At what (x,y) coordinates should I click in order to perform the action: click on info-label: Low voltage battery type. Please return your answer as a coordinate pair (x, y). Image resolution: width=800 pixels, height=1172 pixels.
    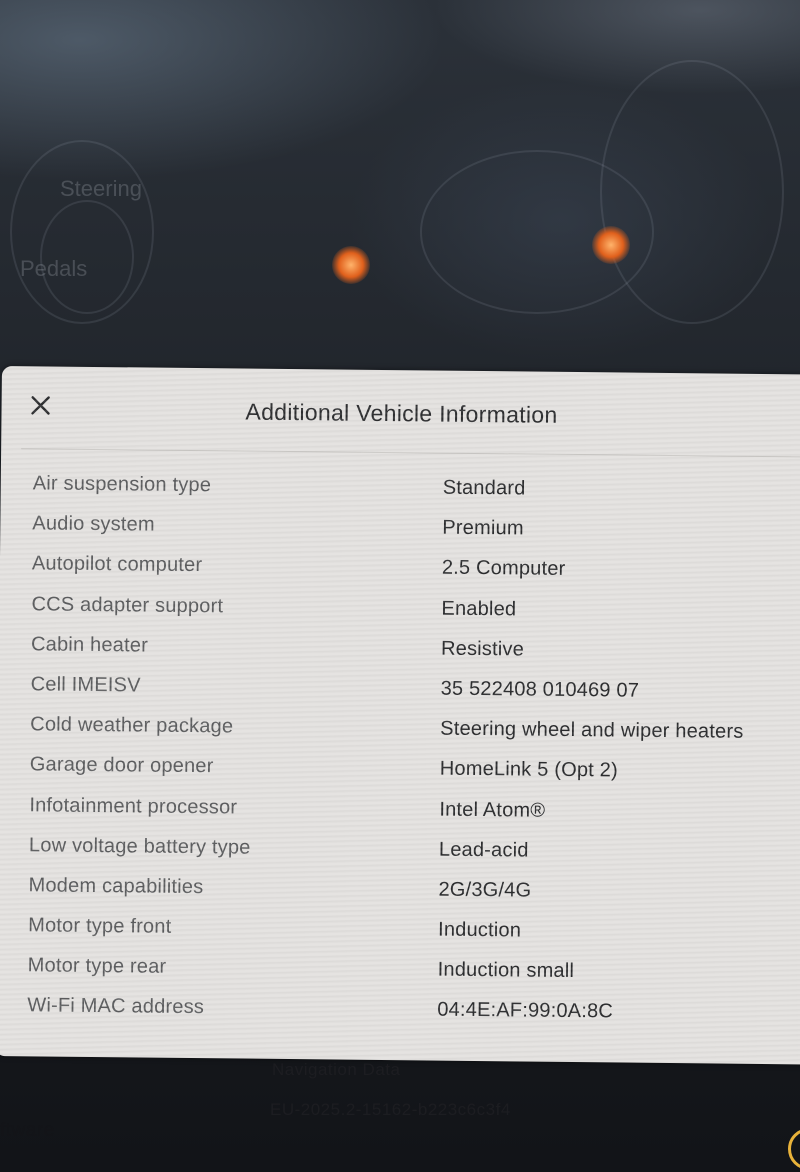
    Looking at the image, I should click on (139, 846).